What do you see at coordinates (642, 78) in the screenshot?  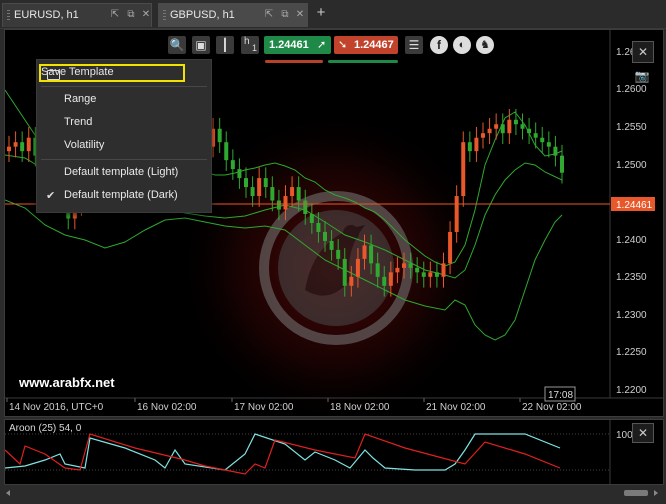 I see `camera-icon: 📷` at bounding box center [642, 78].